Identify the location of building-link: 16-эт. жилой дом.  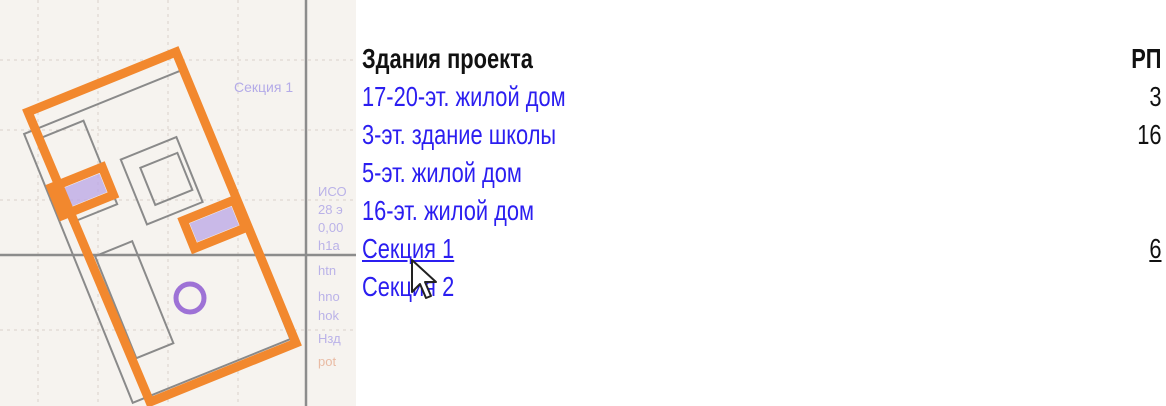
(448, 211).